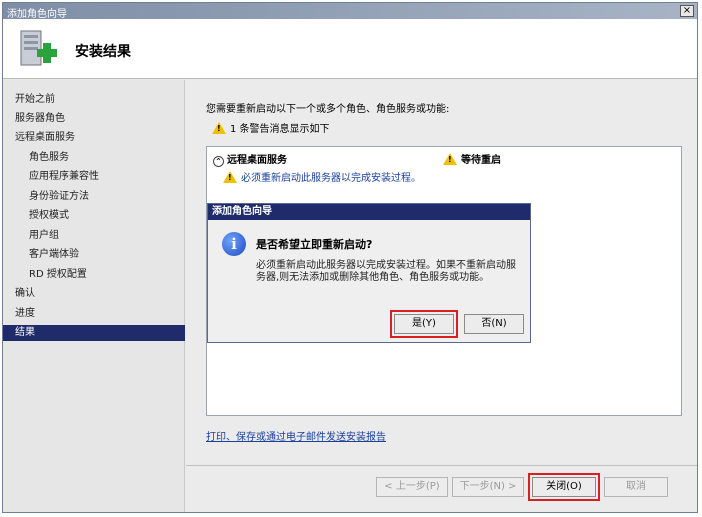  I want to click on step-server-roles: 服务器角色, so click(40, 119).